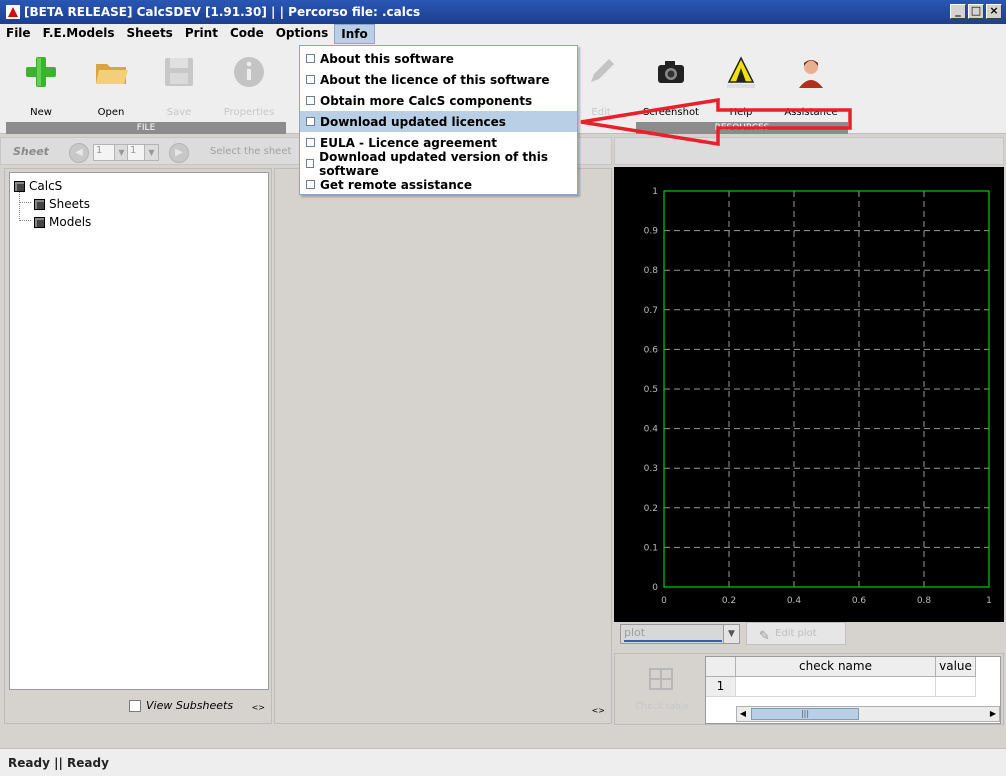  Describe the element at coordinates (79, 153) in the screenshot. I see `previous-sheet-button: ◀` at that location.